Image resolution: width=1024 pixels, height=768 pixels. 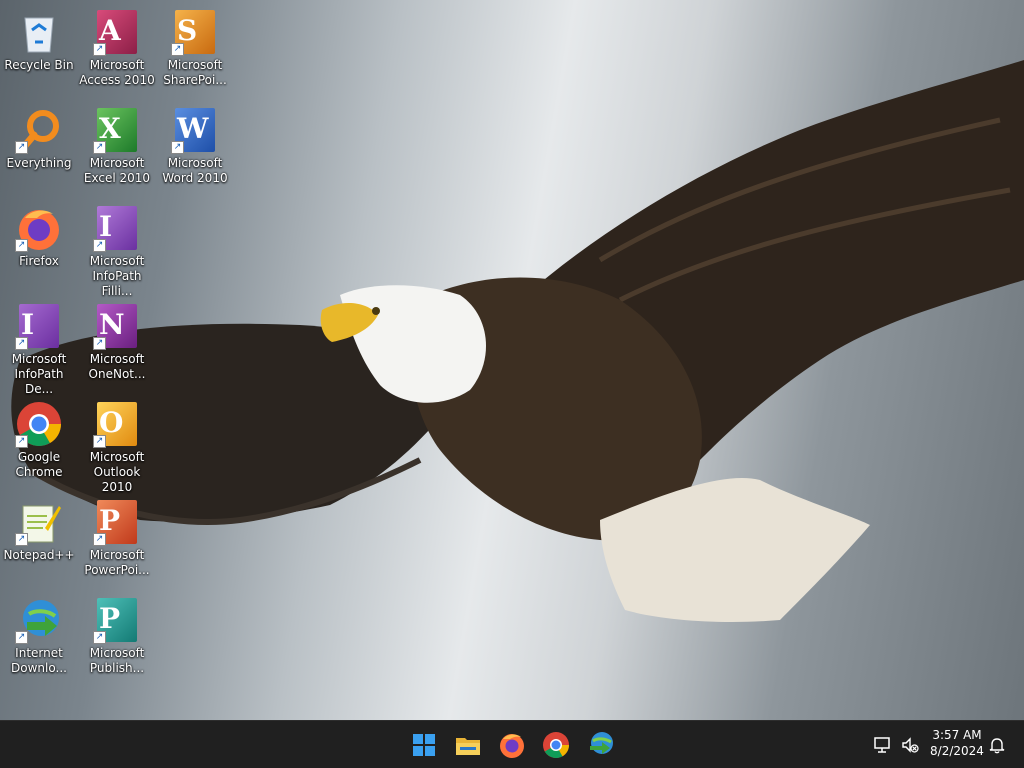 I want to click on chrome-icon: ↗, so click(x=39, y=424).